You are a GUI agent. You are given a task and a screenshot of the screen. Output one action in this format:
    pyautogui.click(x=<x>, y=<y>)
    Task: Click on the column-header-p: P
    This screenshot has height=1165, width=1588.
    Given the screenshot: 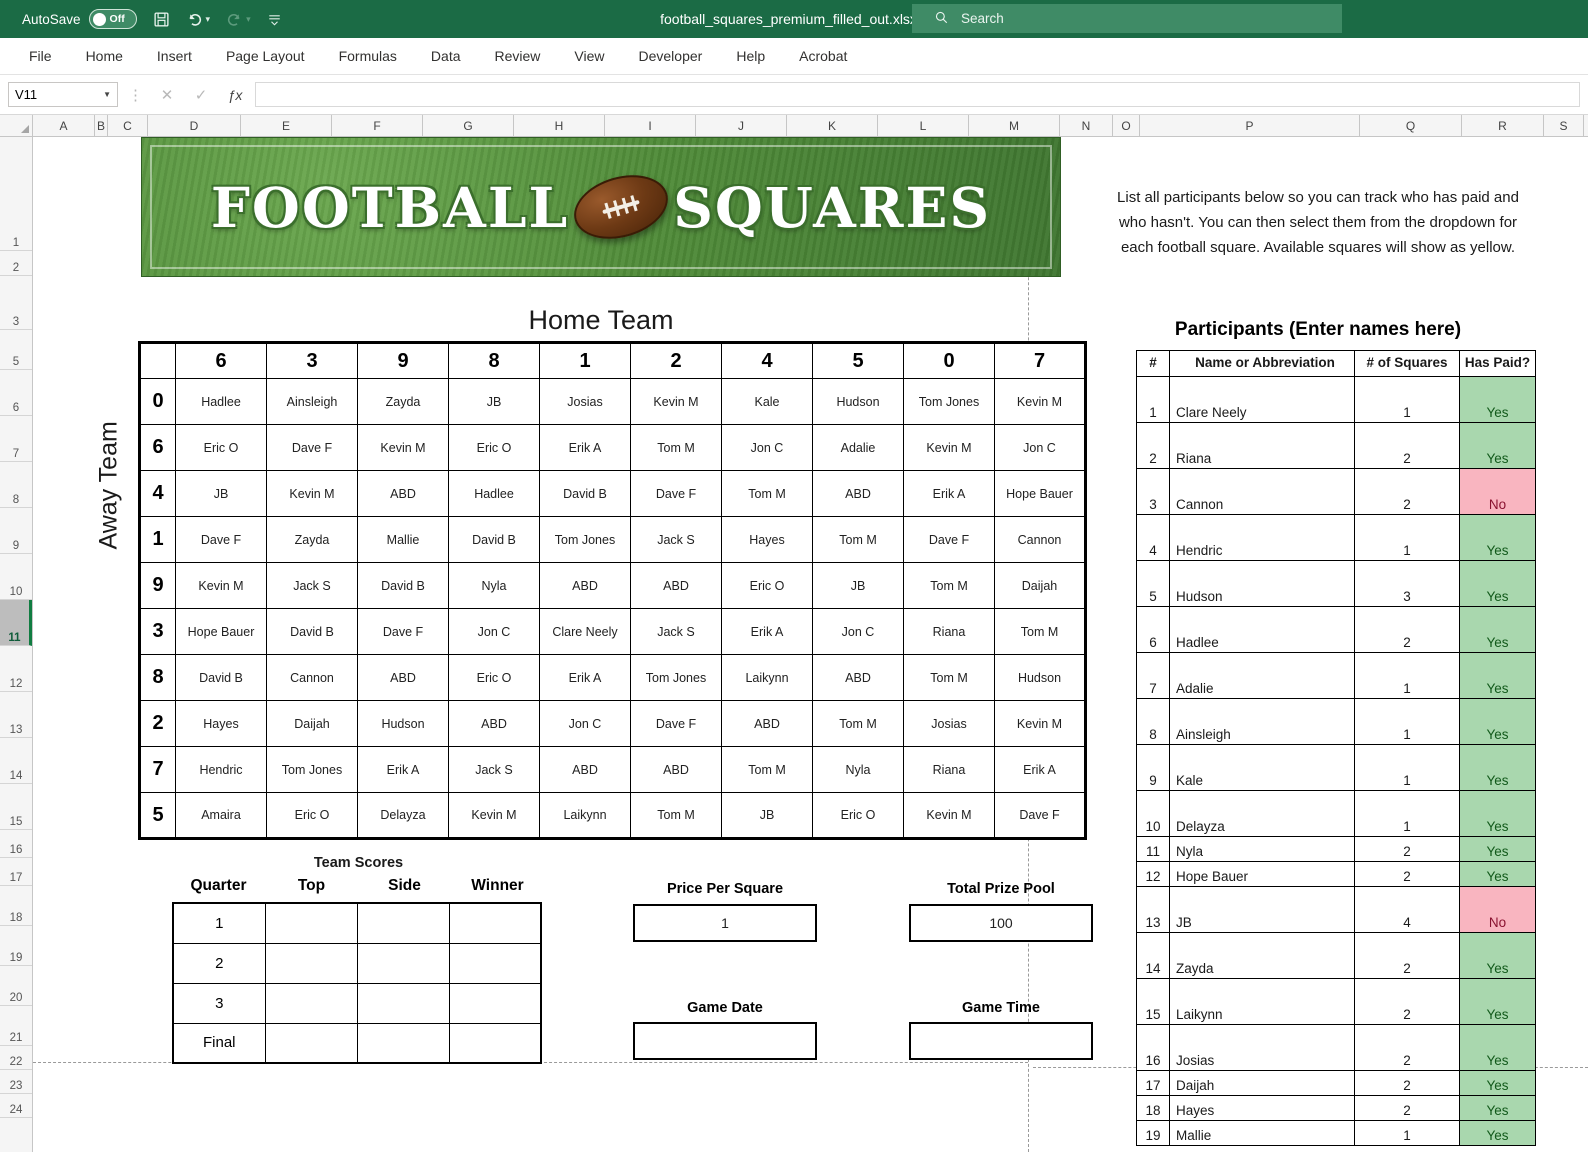 What is the action you would take?
    pyautogui.click(x=1250, y=125)
    